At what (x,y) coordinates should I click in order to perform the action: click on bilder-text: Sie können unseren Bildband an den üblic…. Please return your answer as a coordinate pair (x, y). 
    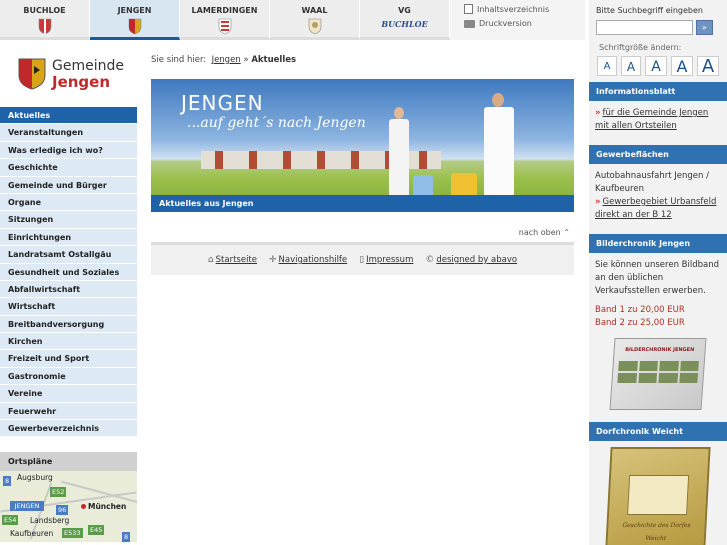
    Looking at the image, I should click on (657, 278).